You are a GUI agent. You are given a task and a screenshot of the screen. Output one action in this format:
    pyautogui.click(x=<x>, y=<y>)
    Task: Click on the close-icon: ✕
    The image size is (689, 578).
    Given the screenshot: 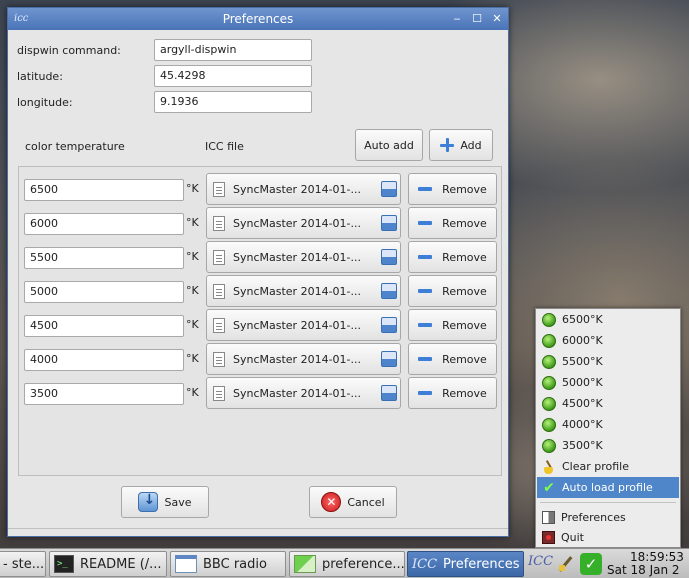 What is the action you would take?
    pyautogui.click(x=497, y=19)
    